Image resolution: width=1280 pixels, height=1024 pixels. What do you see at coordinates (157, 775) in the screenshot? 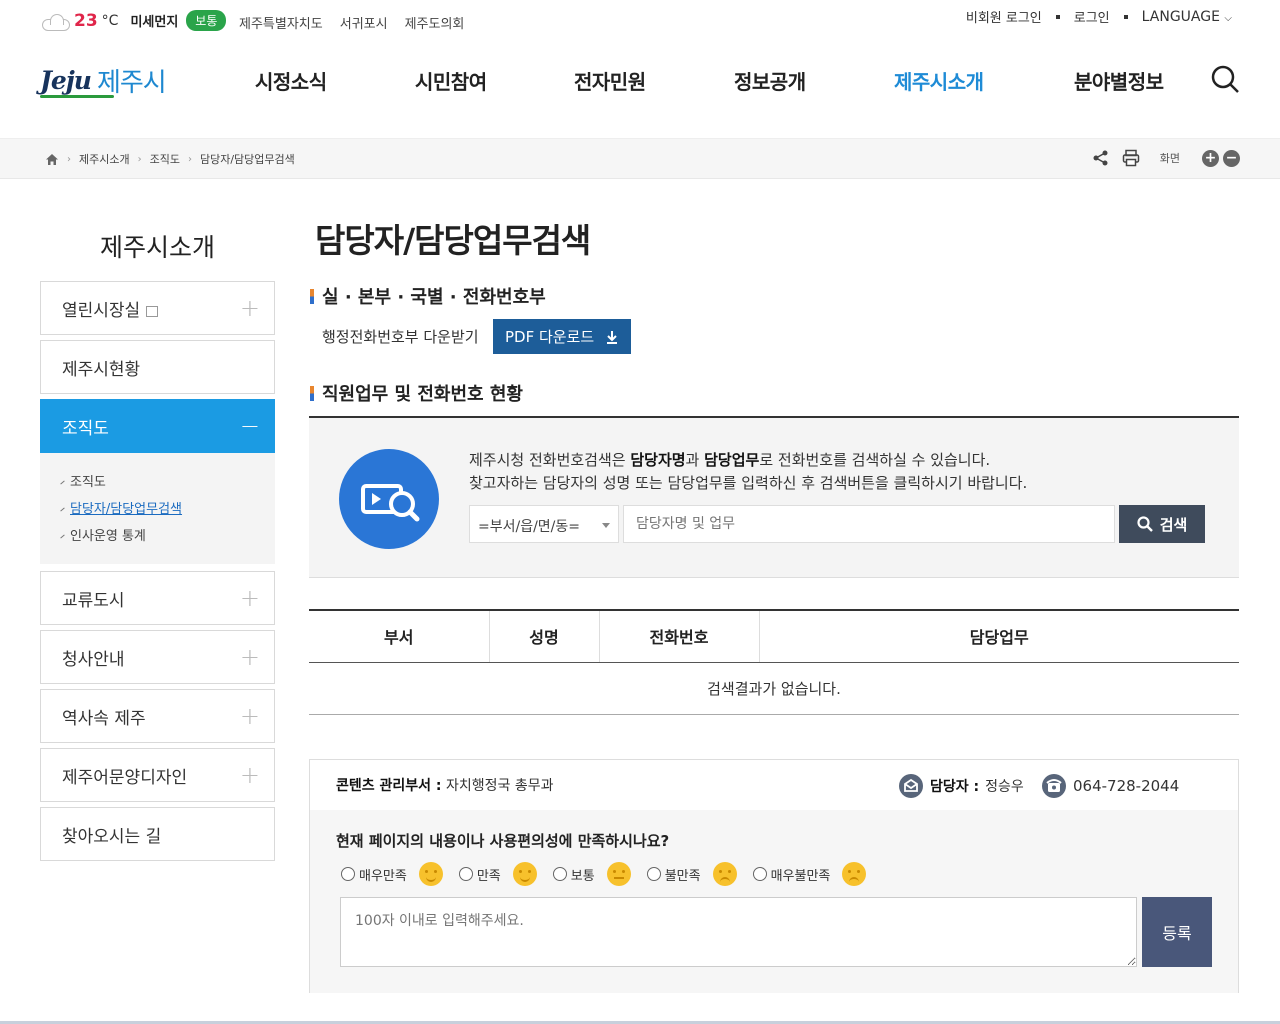
I see `sidebar-item-pattern-design: 제주어문양디자인 +` at bounding box center [157, 775].